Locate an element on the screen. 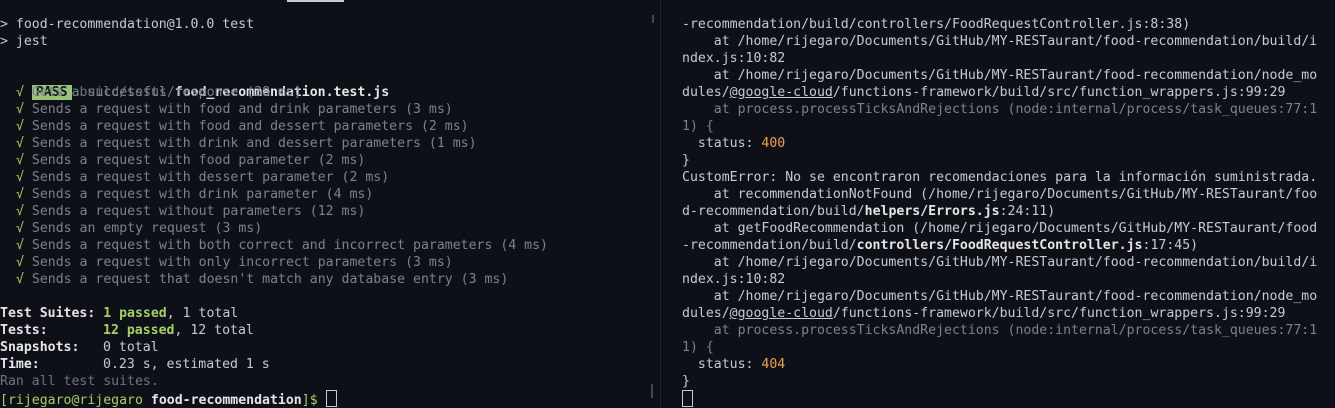 This screenshot has height=408, width=1335. summary-time: Time: 0.23 s, estimated 1 s is located at coordinates (135, 364).